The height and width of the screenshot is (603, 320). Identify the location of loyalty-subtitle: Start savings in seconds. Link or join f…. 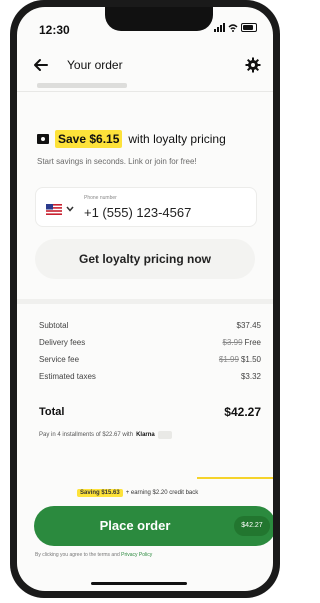
(117, 161).